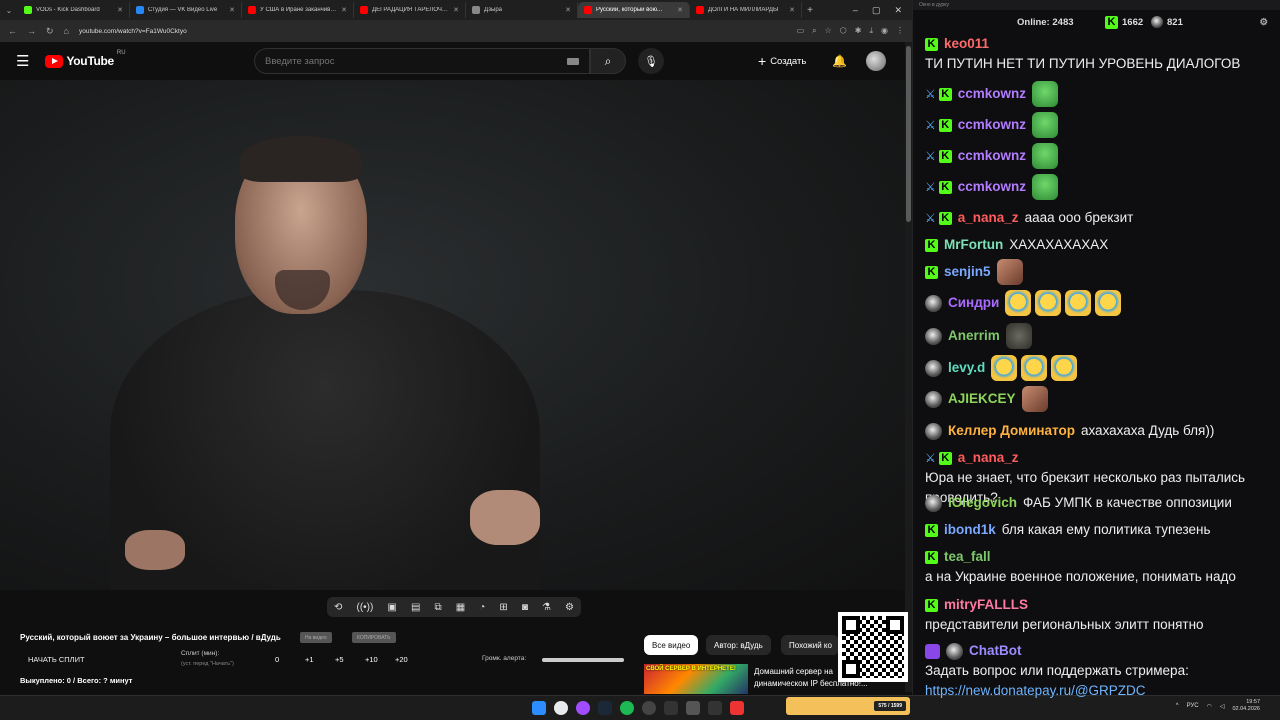  I want to click on obs-icon, so click(649, 708).